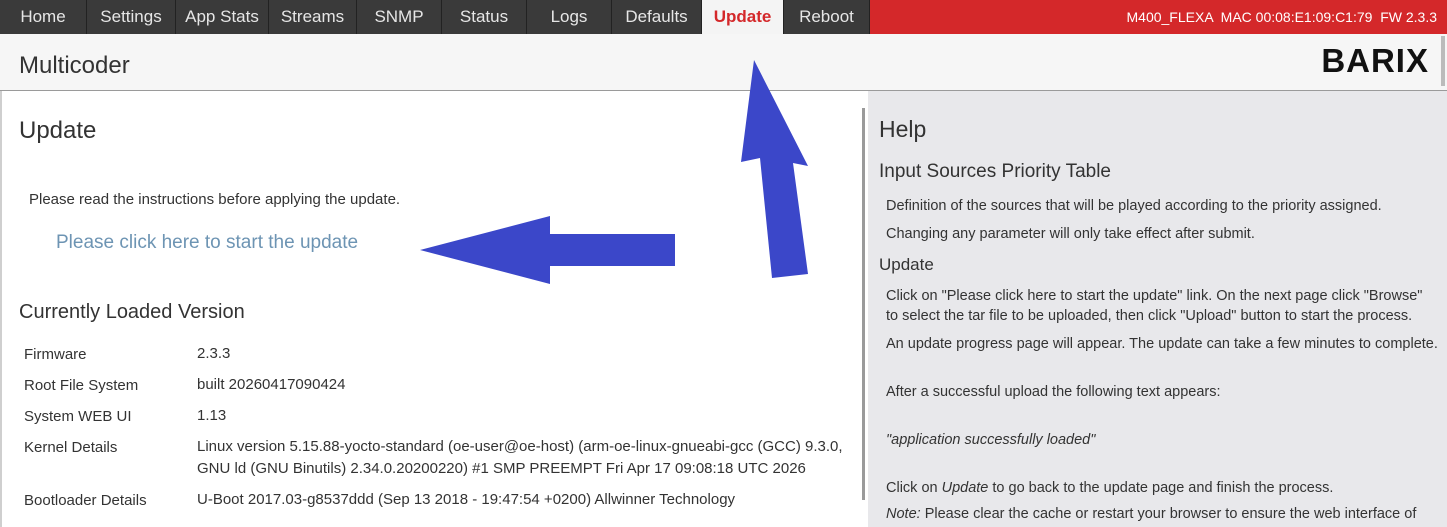 The width and height of the screenshot is (1447, 527). What do you see at coordinates (743, 17) in the screenshot?
I see `tab-update: Update` at bounding box center [743, 17].